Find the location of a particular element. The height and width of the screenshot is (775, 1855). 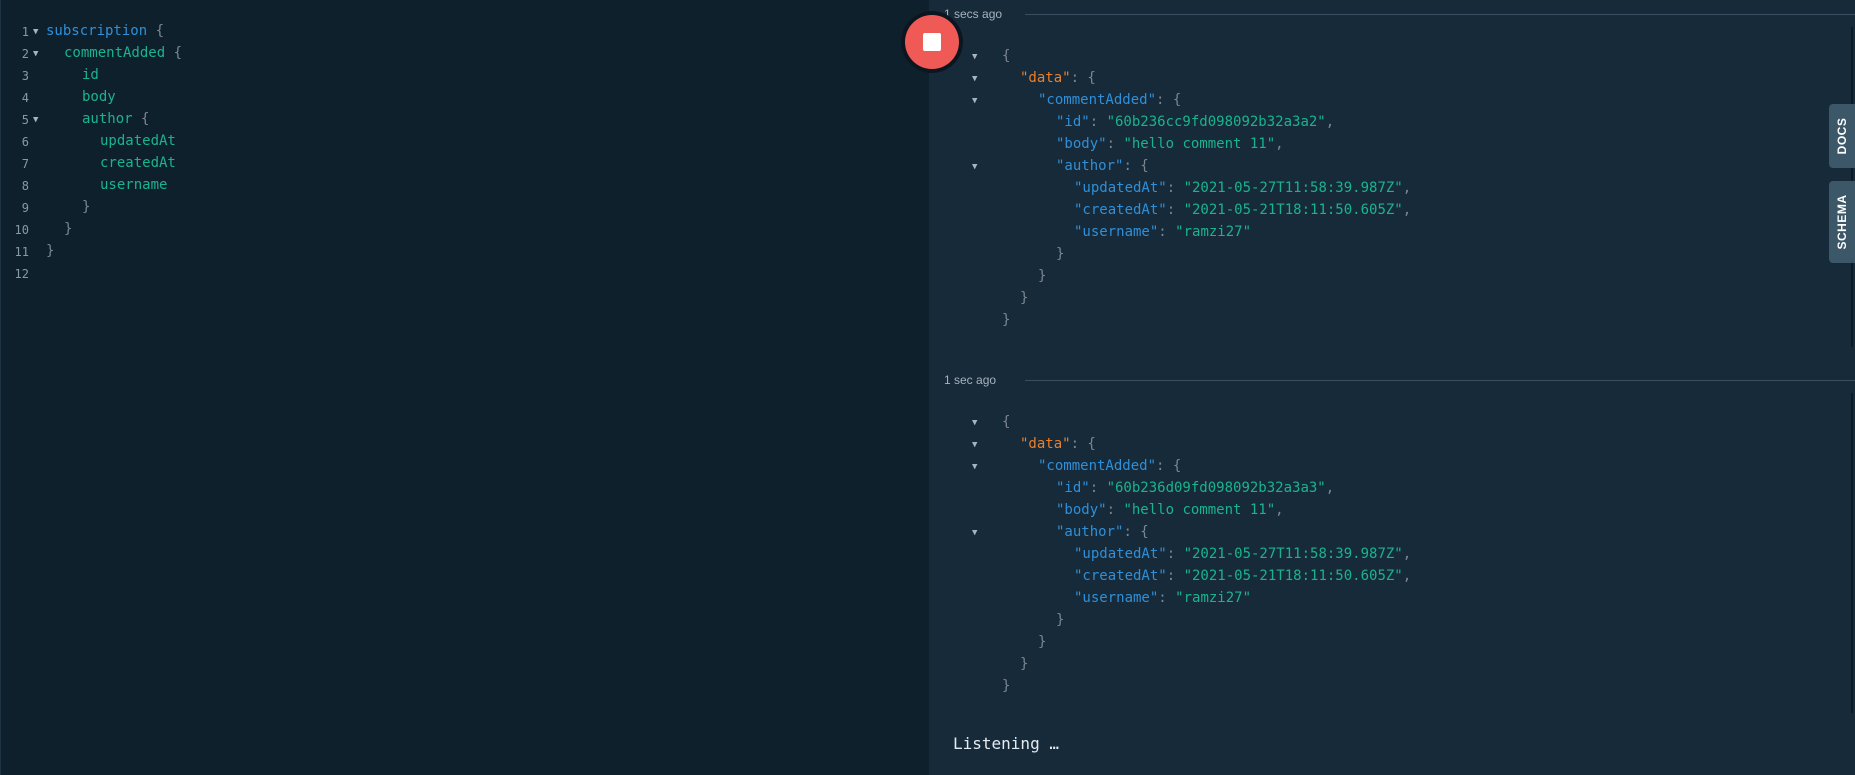

code-token: createdAt is located at coordinates (138, 163).